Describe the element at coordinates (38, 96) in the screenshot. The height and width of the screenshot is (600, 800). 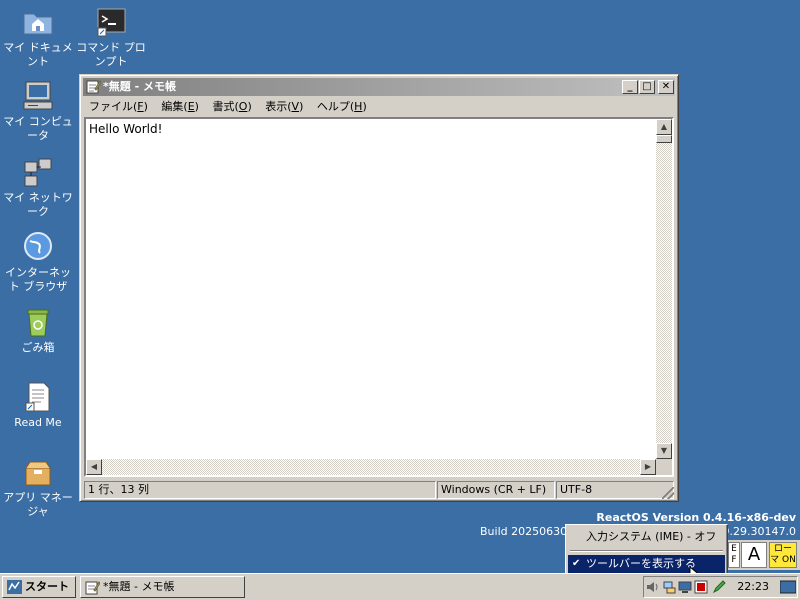
I see `my-computer-icon` at that location.